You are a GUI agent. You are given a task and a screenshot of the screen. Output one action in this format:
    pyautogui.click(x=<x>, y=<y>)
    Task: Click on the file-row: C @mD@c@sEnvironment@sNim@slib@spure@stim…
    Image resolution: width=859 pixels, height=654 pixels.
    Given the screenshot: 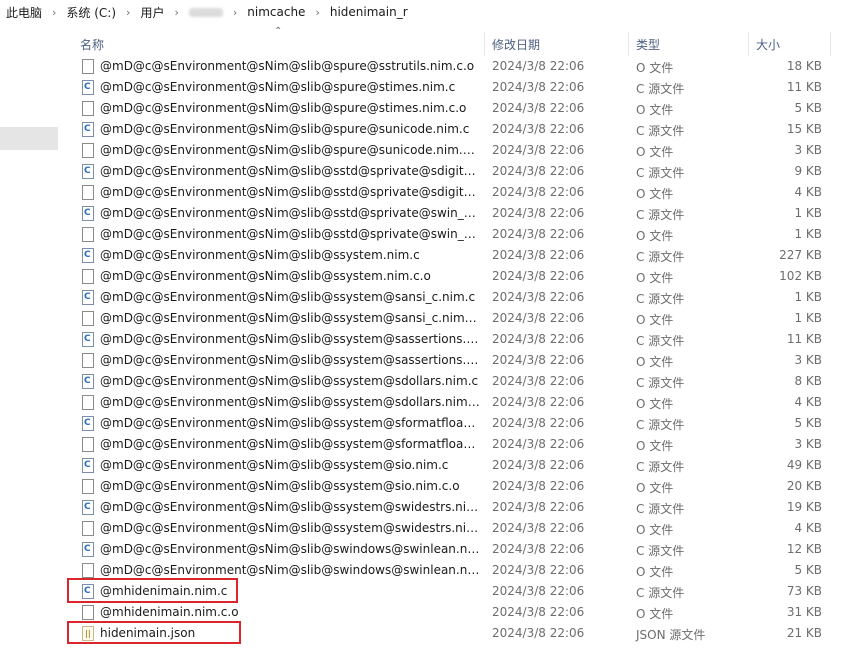 What is the action you would take?
    pyautogui.click(x=458, y=87)
    